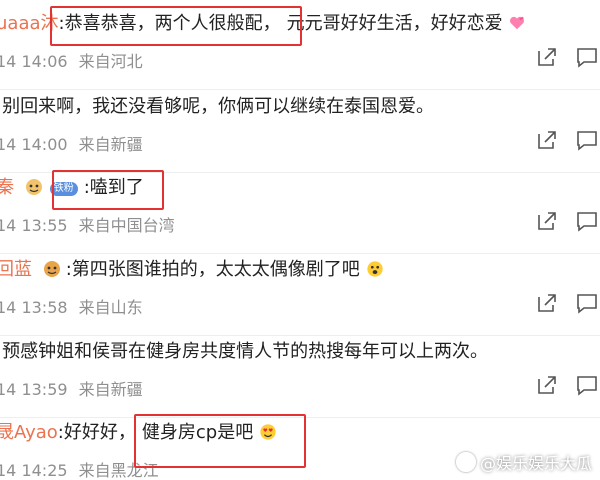 This screenshot has height=480, width=600. I want to click on comment-location: 来自河北, so click(110, 61).